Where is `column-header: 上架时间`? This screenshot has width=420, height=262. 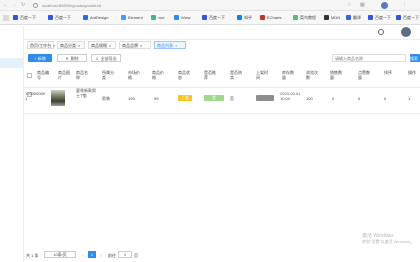 column-header: 上架时间 is located at coordinates (263, 75).